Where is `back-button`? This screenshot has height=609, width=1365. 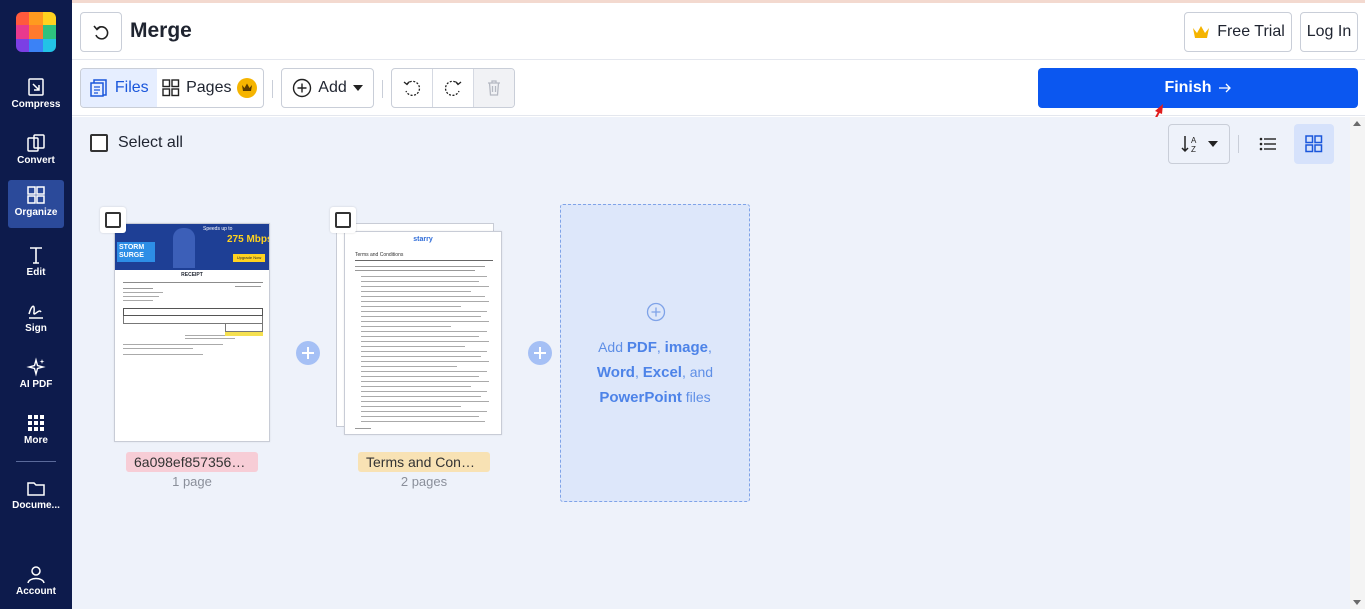 back-button is located at coordinates (101, 32).